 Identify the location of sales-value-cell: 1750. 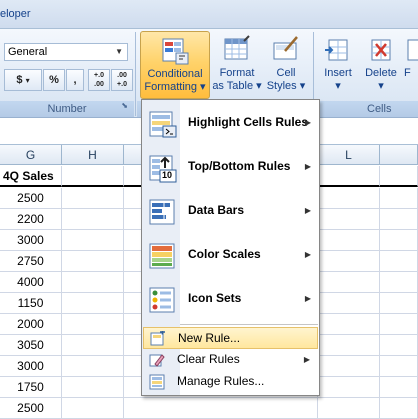
(31, 387).